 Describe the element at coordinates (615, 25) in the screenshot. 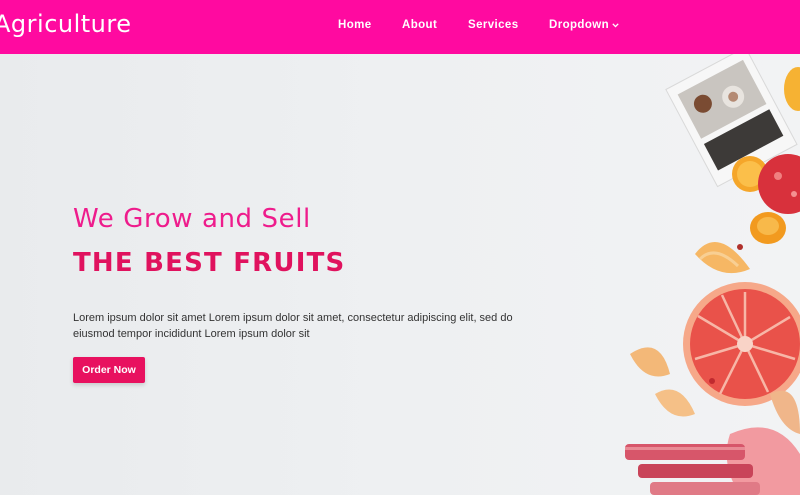

I see `chevron-down-icon` at that location.